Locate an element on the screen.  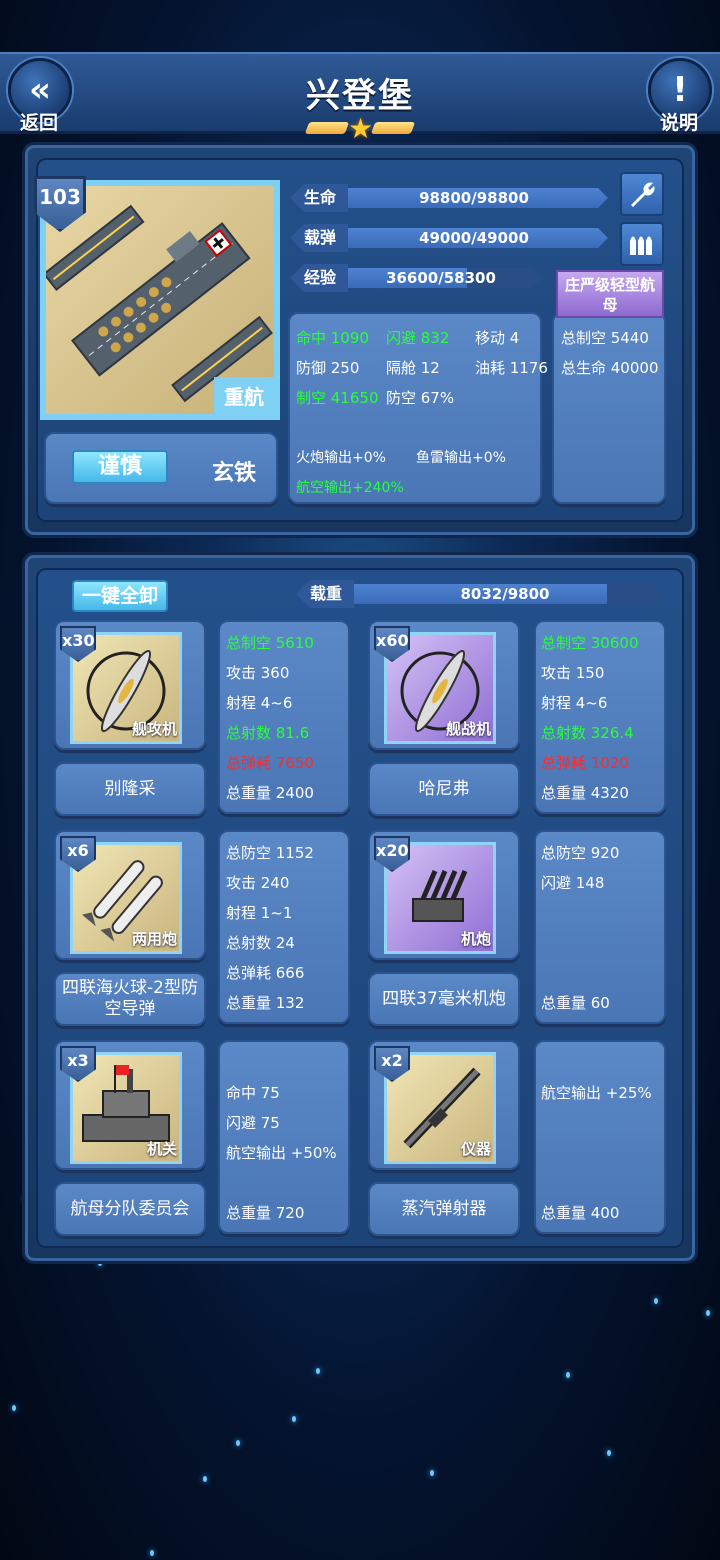
wrench-icon is located at coordinates (643, 194).